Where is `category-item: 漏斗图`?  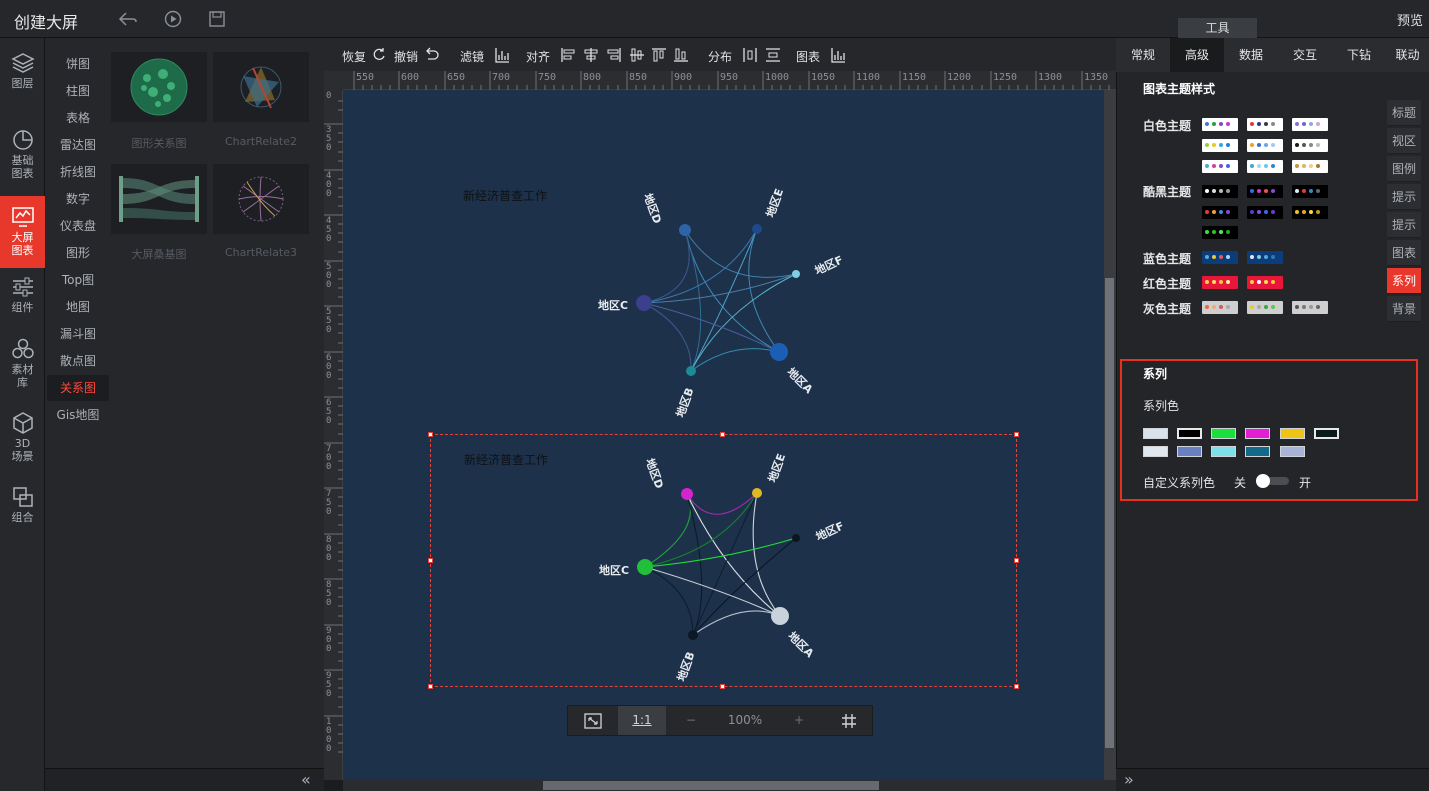
category-item: 漏斗图 is located at coordinates (78, 334).